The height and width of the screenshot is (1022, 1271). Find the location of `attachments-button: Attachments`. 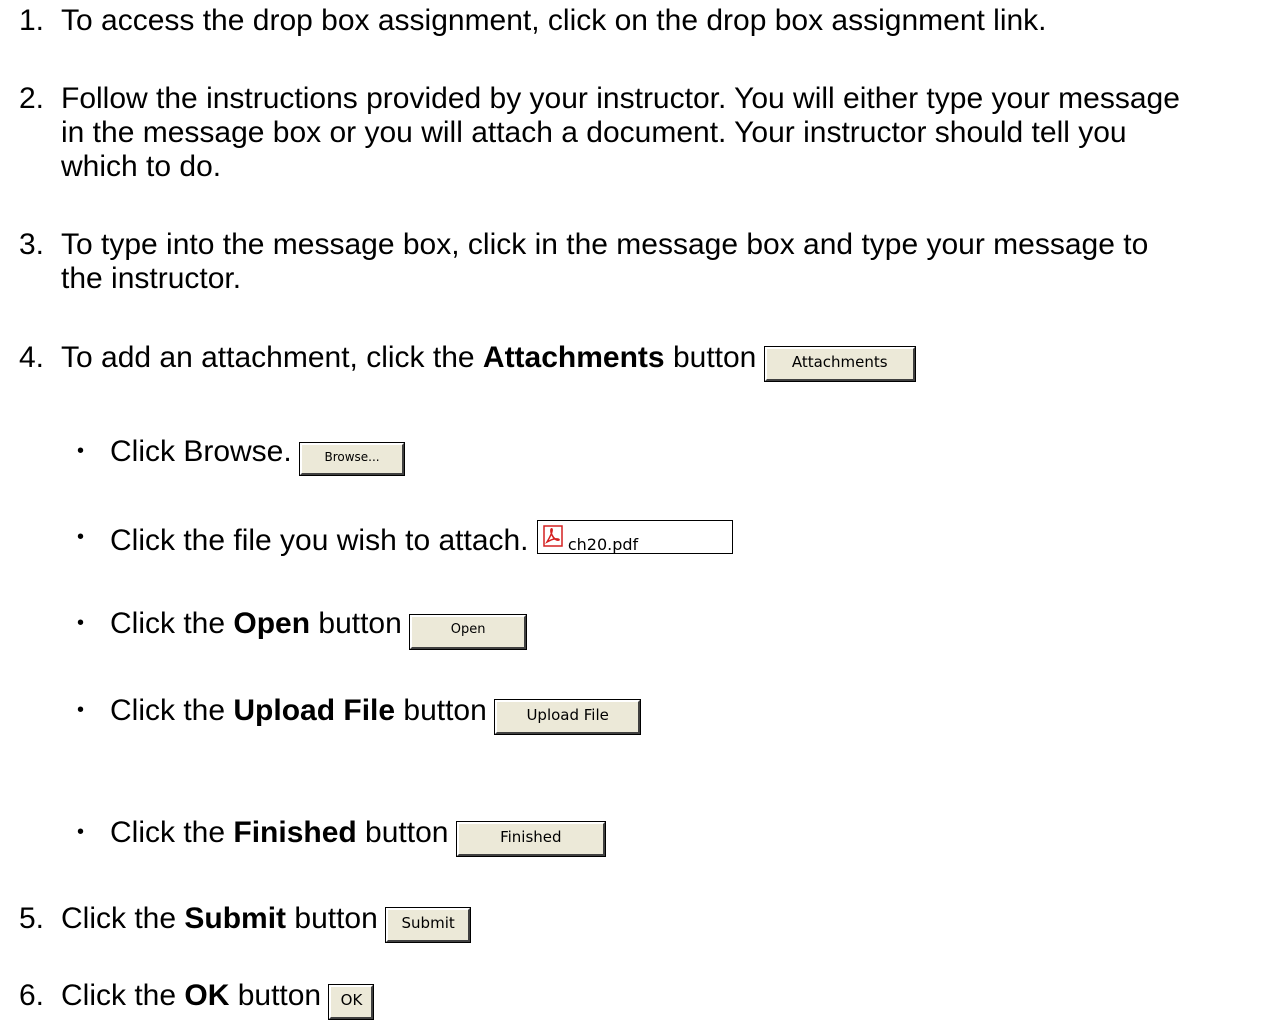

attachments-button: Attachments is located at coordinates (839, 364).